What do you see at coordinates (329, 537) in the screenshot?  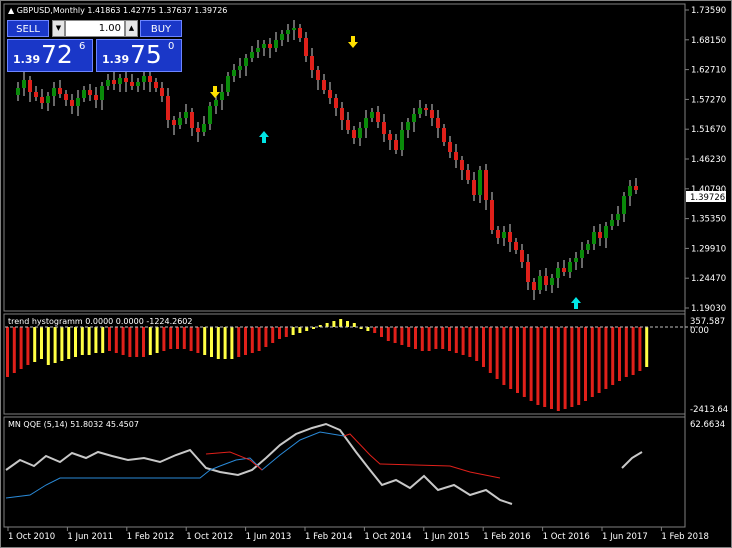 I see `time-axis-label: 1 Feb 2014` at bounding box center [329, 537].